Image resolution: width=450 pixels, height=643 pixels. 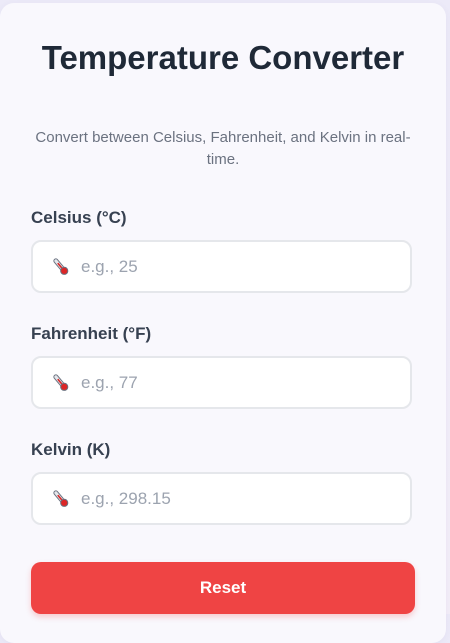 I want to click on celsius-field, so click(x=221, y=266).